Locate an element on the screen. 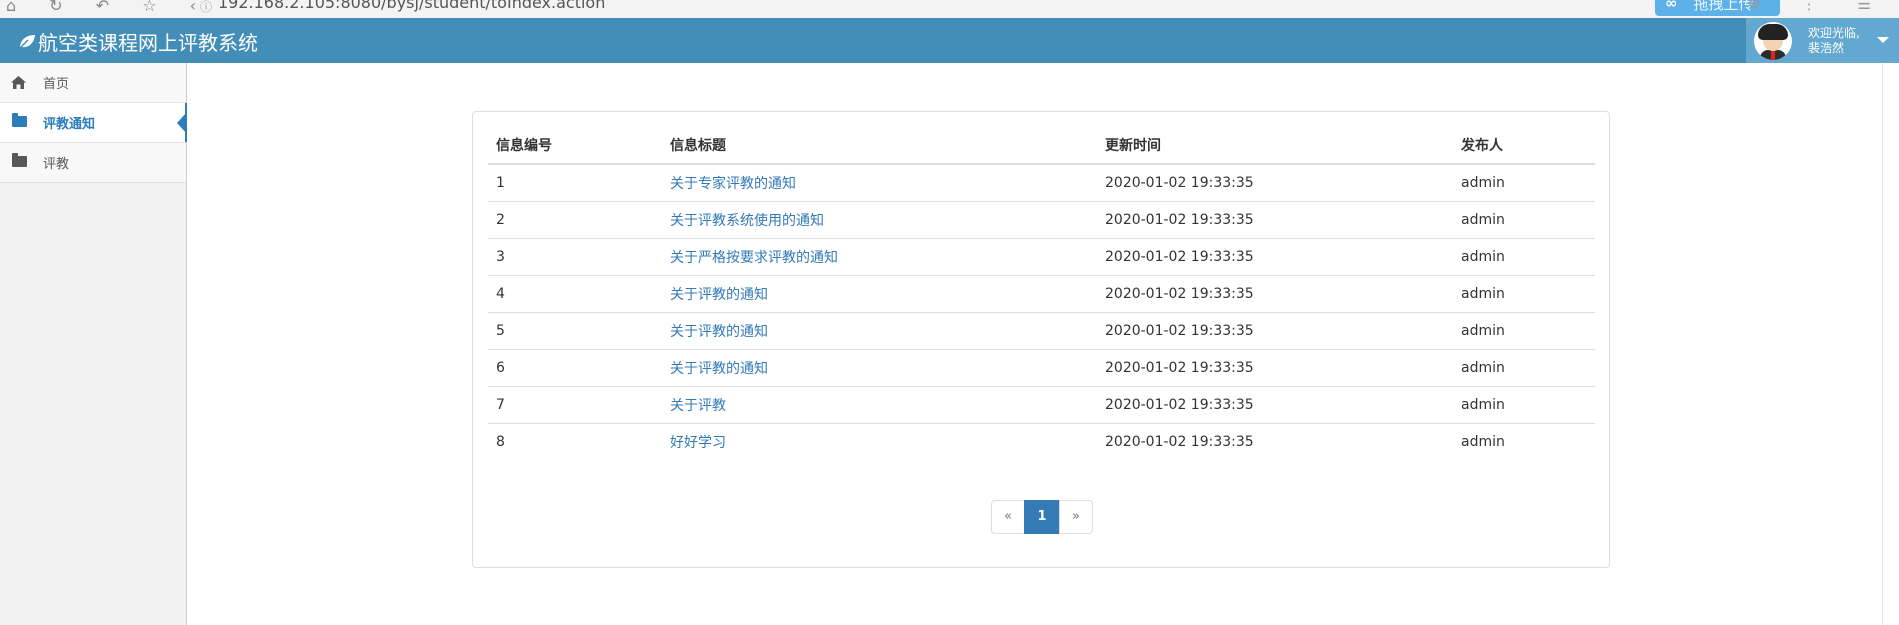 The image size is (1899, 625). table-row: 4 关于评教的通知 2020-01-02 19:33:35 admin is located at coordinates (1041, 294).